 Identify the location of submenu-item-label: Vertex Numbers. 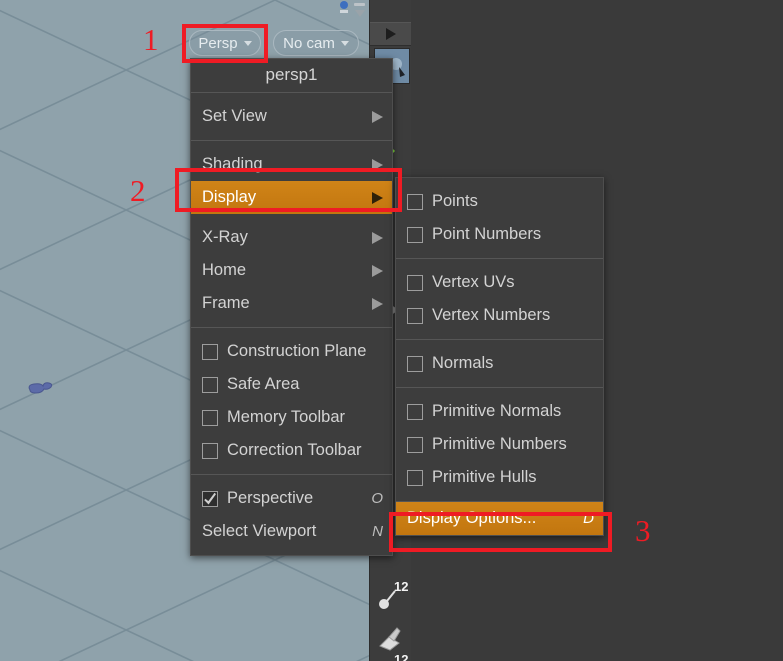
(491, 315).